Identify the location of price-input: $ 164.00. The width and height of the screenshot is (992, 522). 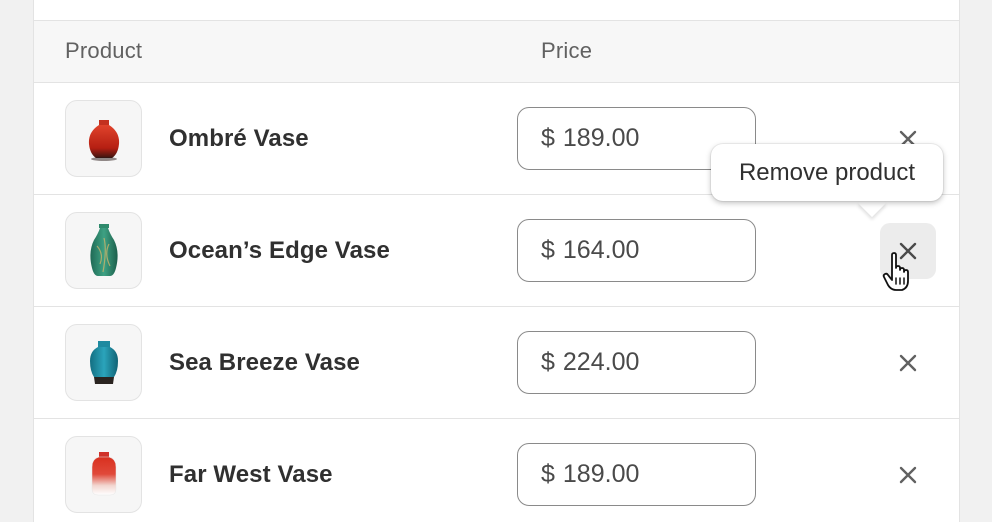
(636, 250).